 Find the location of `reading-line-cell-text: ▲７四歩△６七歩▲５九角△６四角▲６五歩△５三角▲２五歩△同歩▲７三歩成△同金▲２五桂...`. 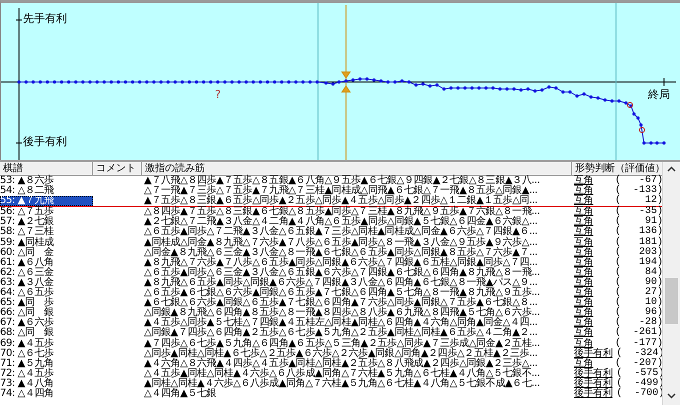

reading-line-cell-text: ▲７四歩△６七歩▲５九角△６四角▲６五歩△５三角▲２五歩△同歩▲７三歩成△同金▲２五桂... is located at coordinates (342, 343).